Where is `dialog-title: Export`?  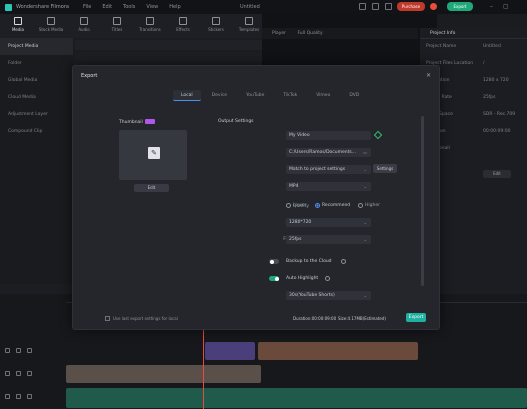
dialog-title: Export is located at coordinates (89, 76).